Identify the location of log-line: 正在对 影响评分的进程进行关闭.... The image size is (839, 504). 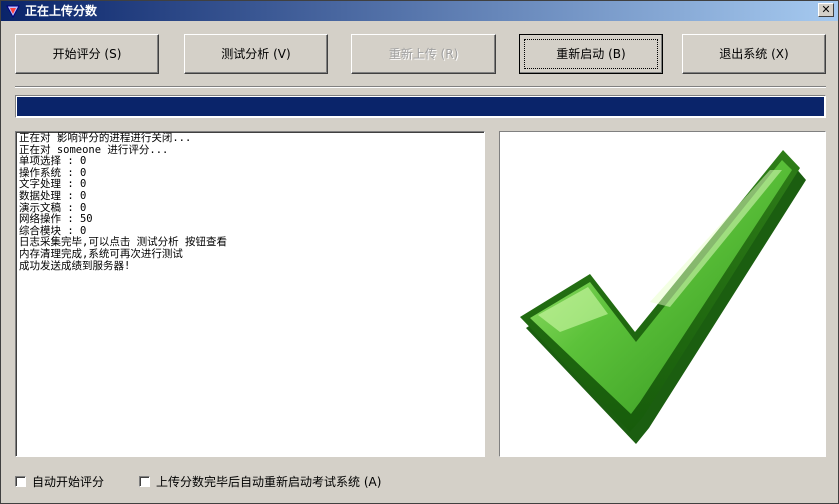
(105, 138).